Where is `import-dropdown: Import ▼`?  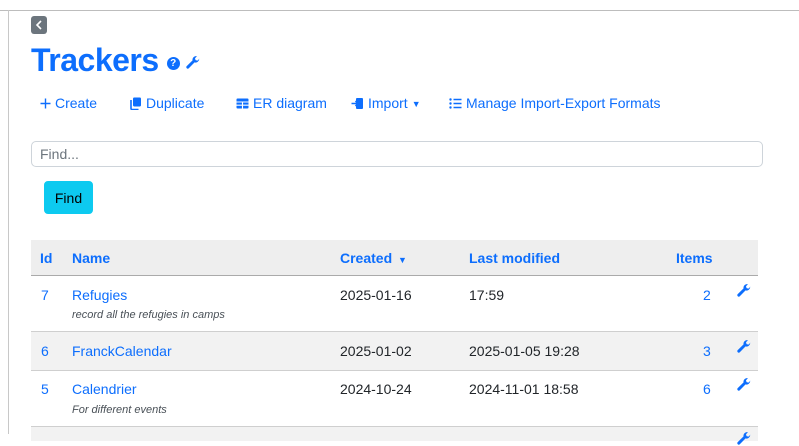 import-dropdown: Import ▼ is located at coordinates (386, 103).